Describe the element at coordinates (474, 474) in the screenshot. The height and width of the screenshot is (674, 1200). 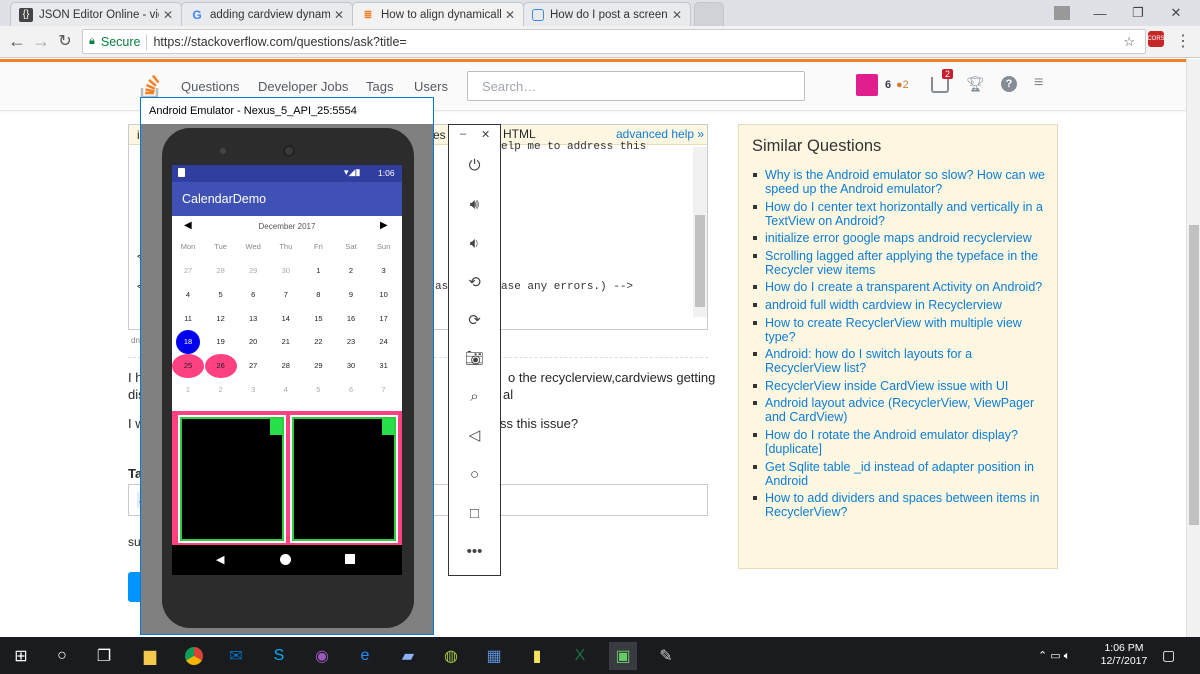
I see `home-icon: ○` at that location.